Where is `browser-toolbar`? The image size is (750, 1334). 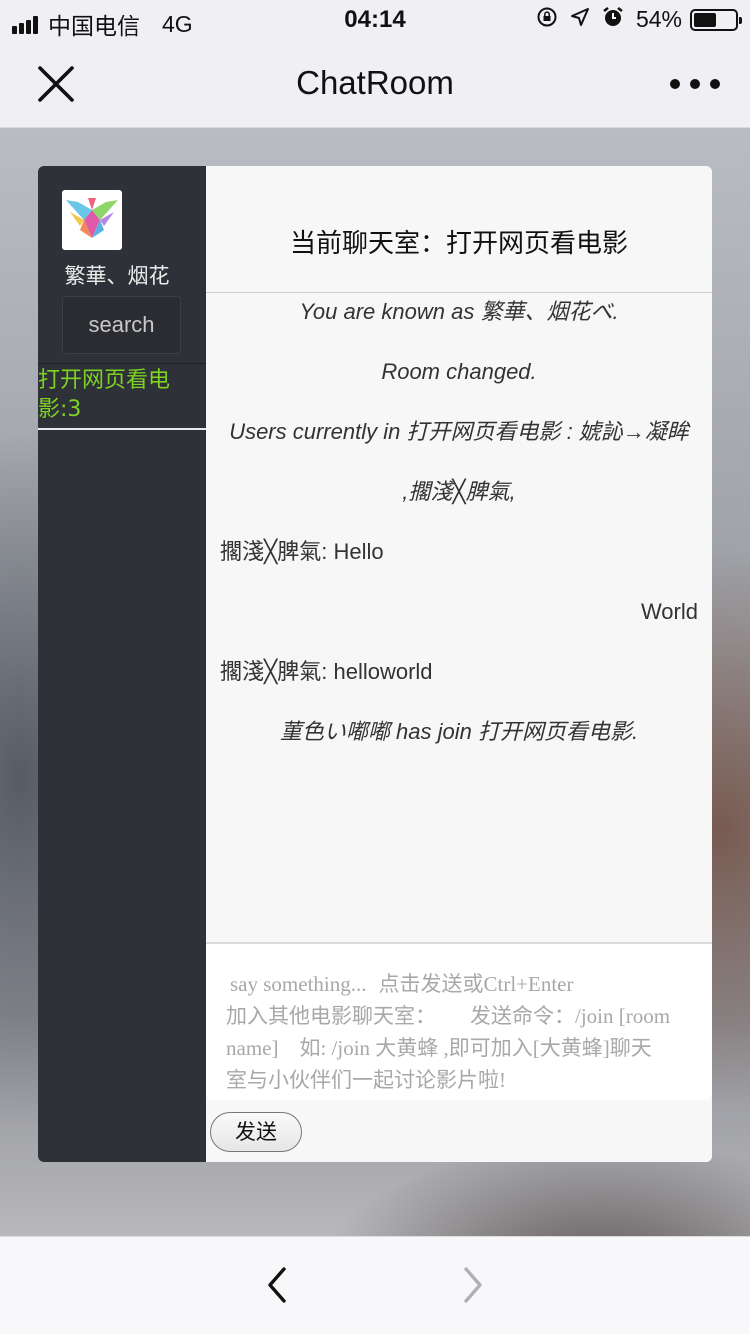
browser-toolbar is located at coordinates (375, 1285).